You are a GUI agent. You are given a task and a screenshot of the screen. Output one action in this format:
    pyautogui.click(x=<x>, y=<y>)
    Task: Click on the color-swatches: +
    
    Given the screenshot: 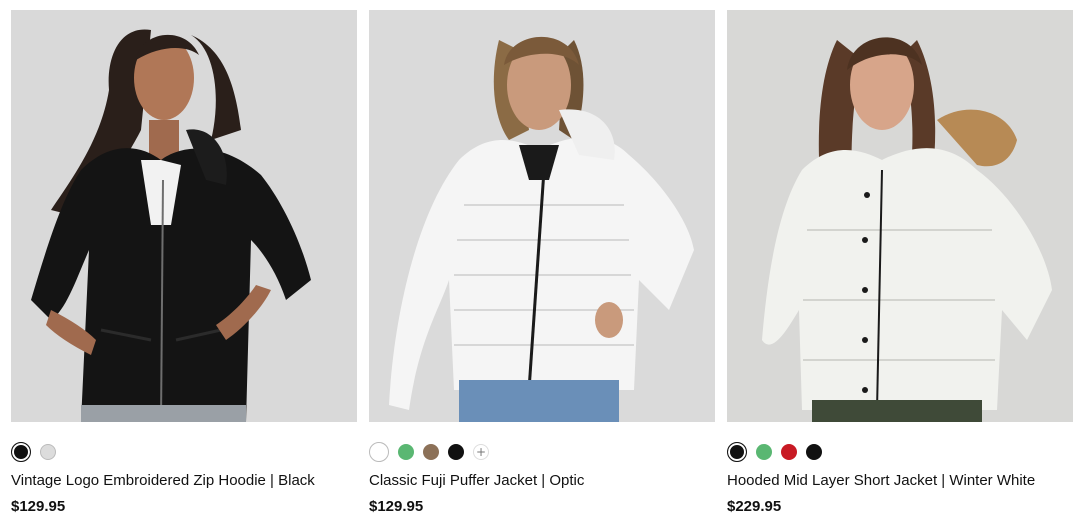 What is the action you would take?
    pyautogui.click(x=542, y=452)
    